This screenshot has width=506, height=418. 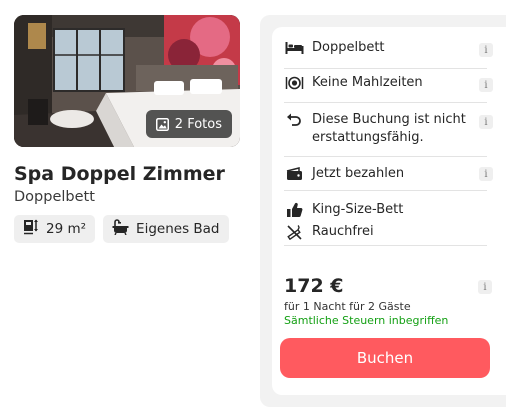 I want to click on room-facts: 29 m² Eigenes Bad, so click(x=121, y=229).